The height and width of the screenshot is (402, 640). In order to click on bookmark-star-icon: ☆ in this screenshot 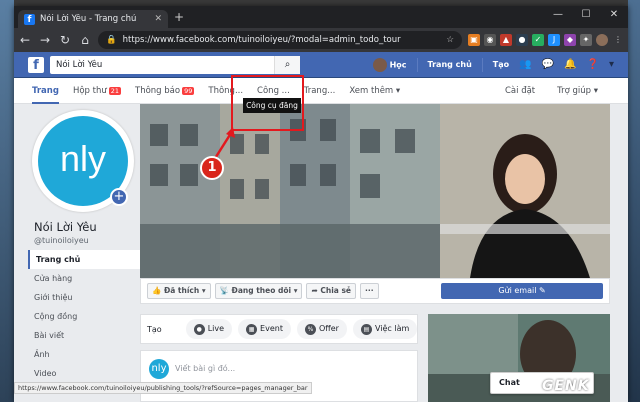, I will do `click(450, 40)`.